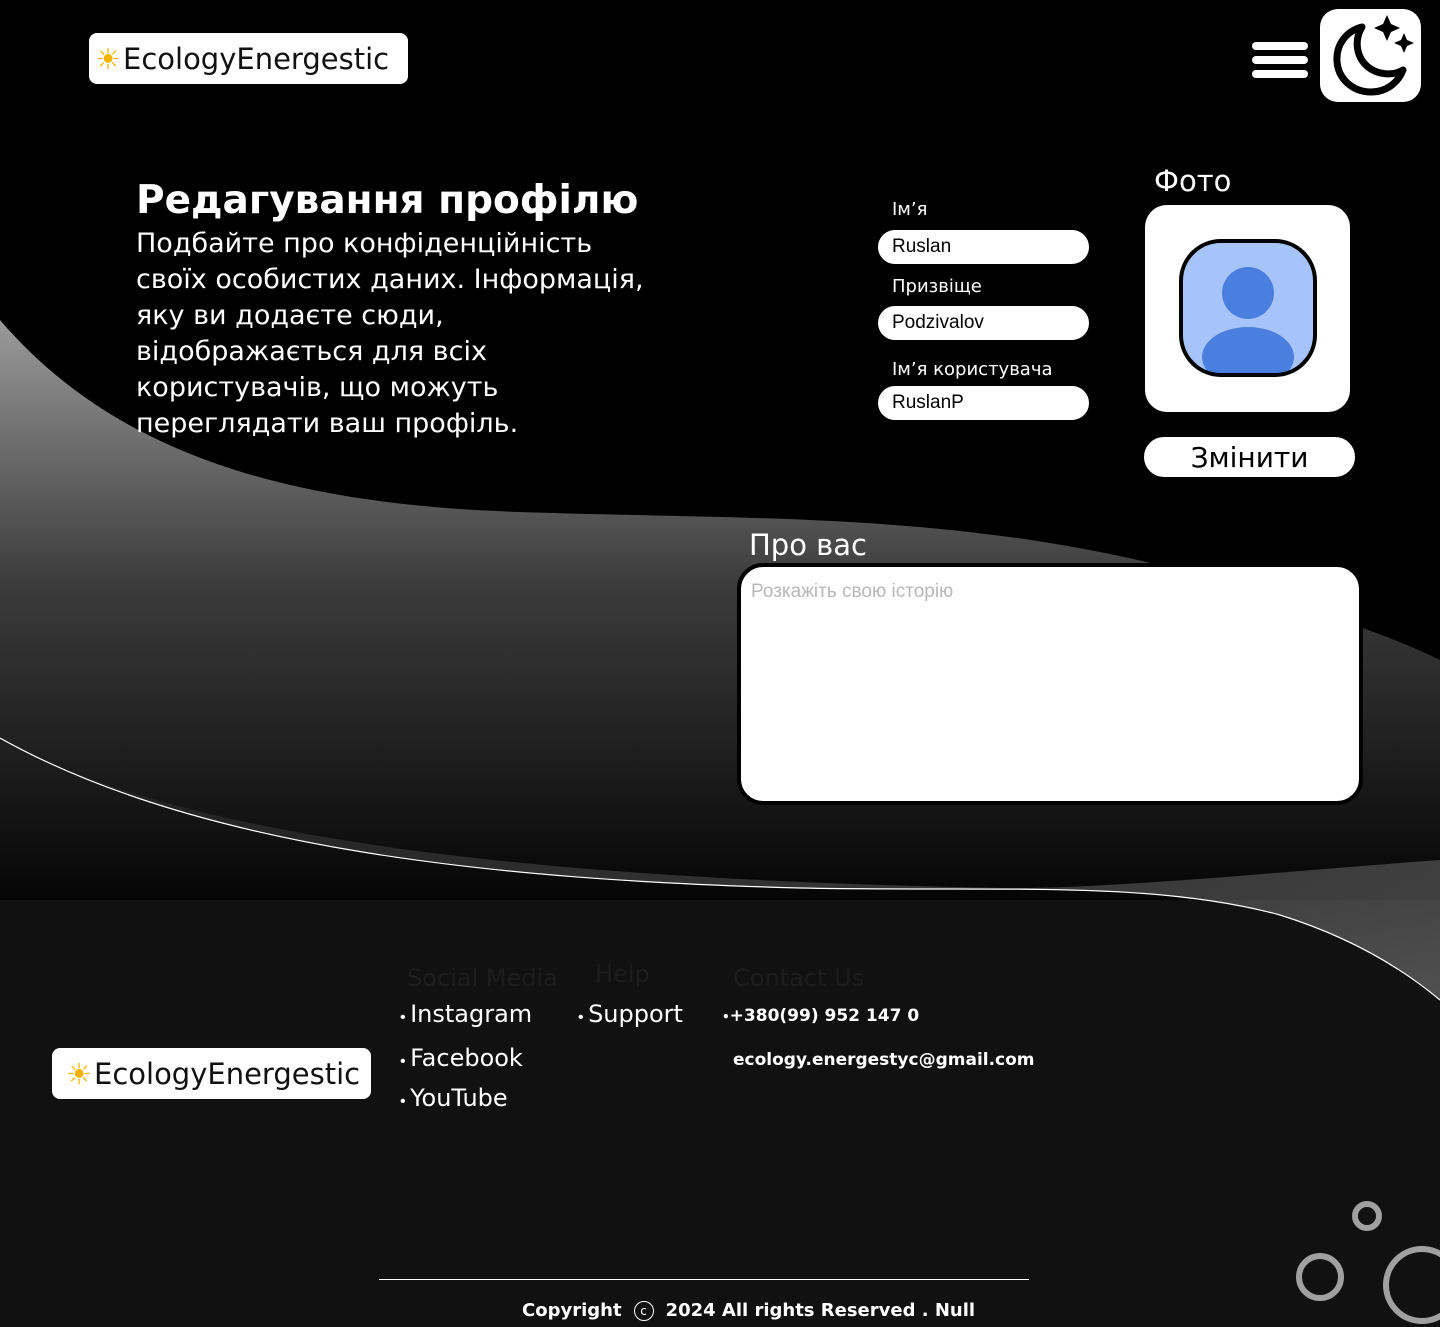 This screenshot has height=1327, width=1440. I want to click on copyright-icon: c, so click(643, 1310).